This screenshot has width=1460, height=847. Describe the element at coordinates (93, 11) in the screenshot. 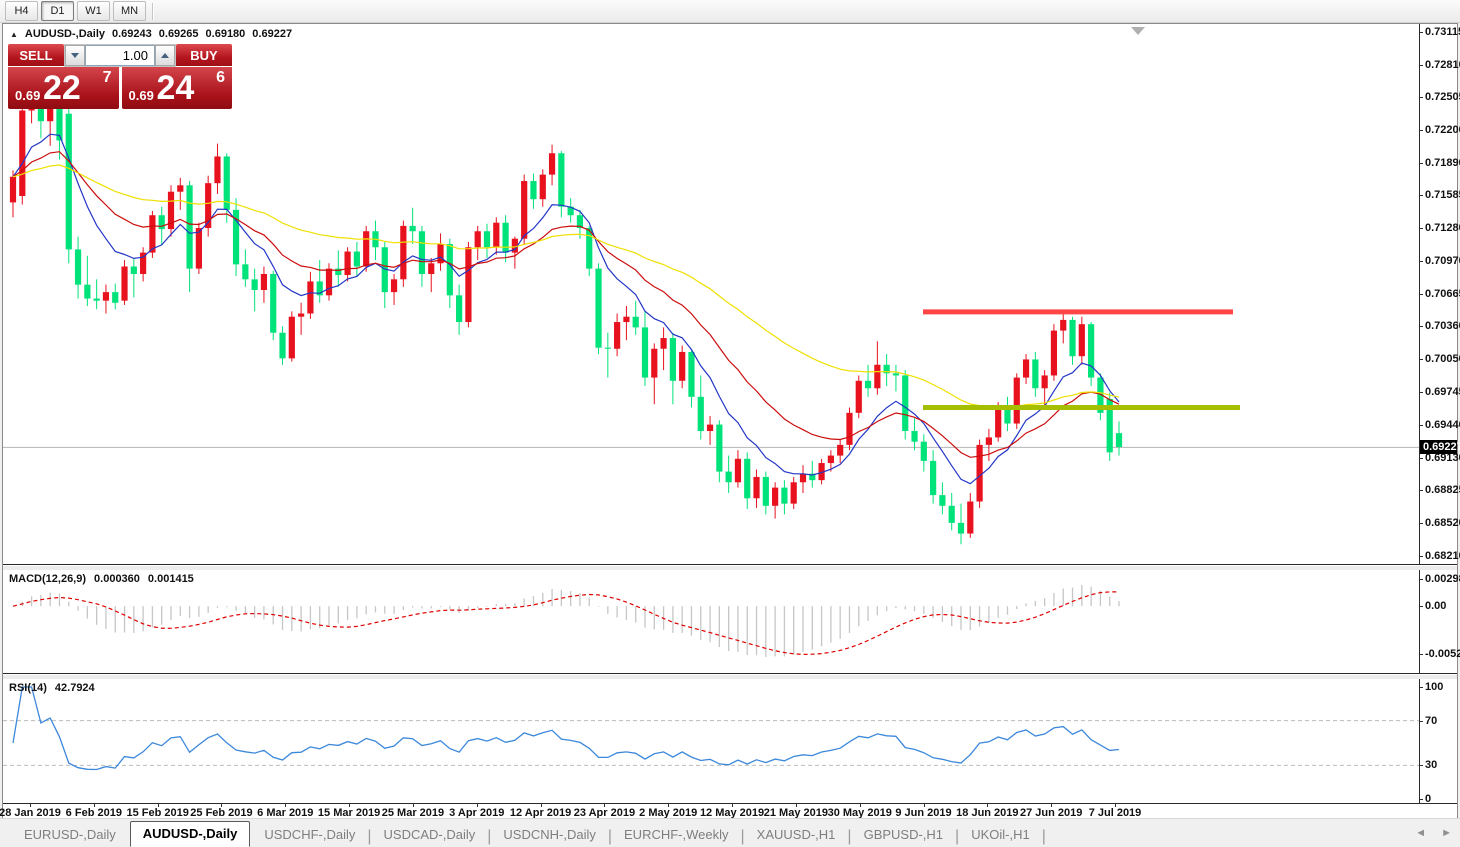

I see `timeframe-button-w1: W1` at that location.